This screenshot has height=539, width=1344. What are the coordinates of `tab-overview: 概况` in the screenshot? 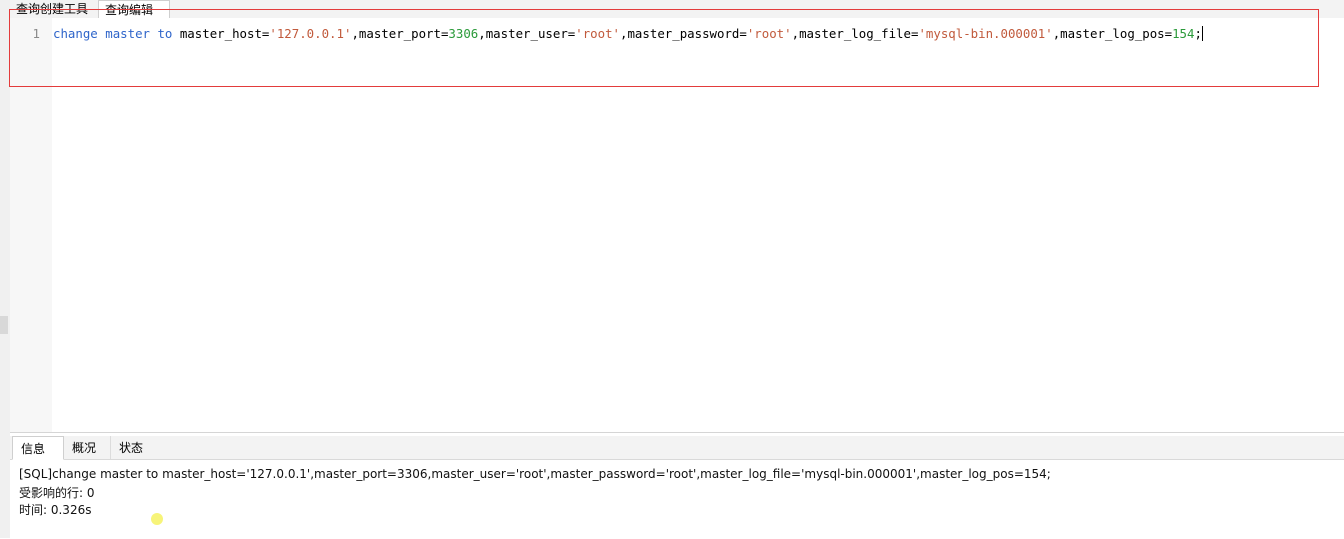 It's located at (86, 447).